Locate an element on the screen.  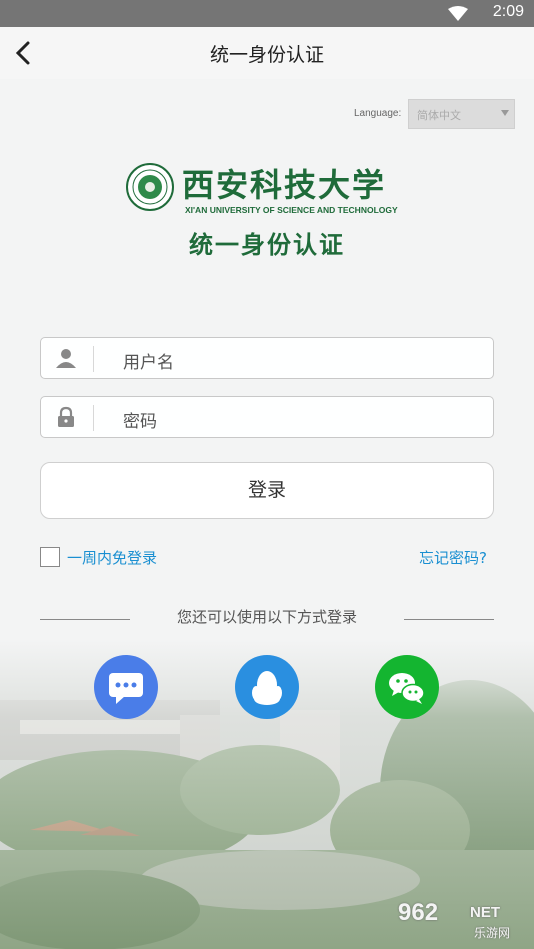
wechat-login-button is located at coordinates (407, 687).